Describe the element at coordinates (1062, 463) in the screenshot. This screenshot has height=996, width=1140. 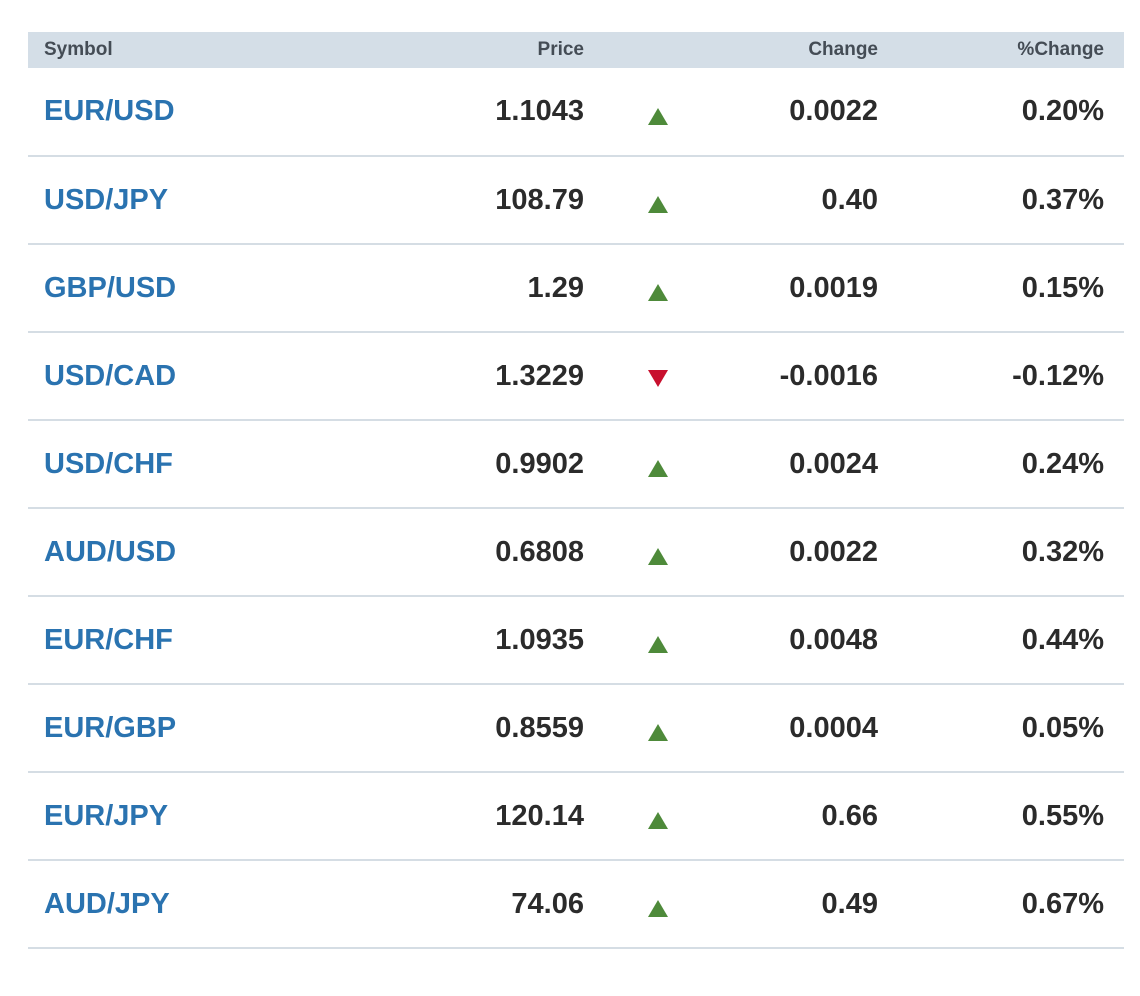
I see `pct-change-cell: 0.24%` at that location.